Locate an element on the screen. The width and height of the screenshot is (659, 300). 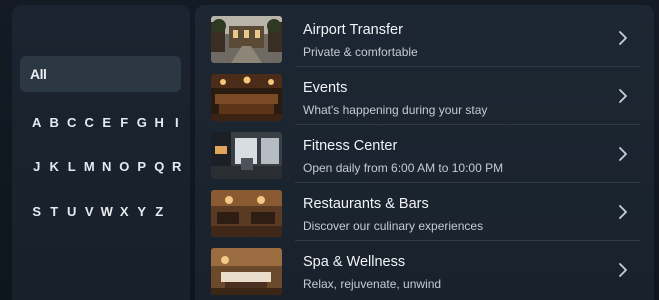
letter-button: F is located at coordinates (125, 122).